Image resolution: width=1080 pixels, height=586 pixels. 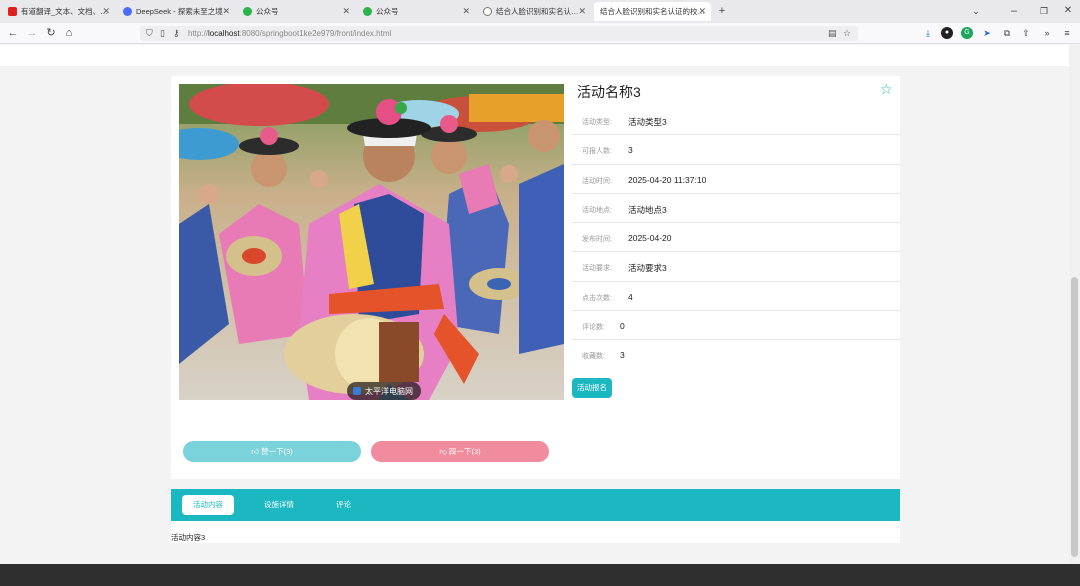 I want to click on share-icon: ⇪, so click(x=1026, y=33).